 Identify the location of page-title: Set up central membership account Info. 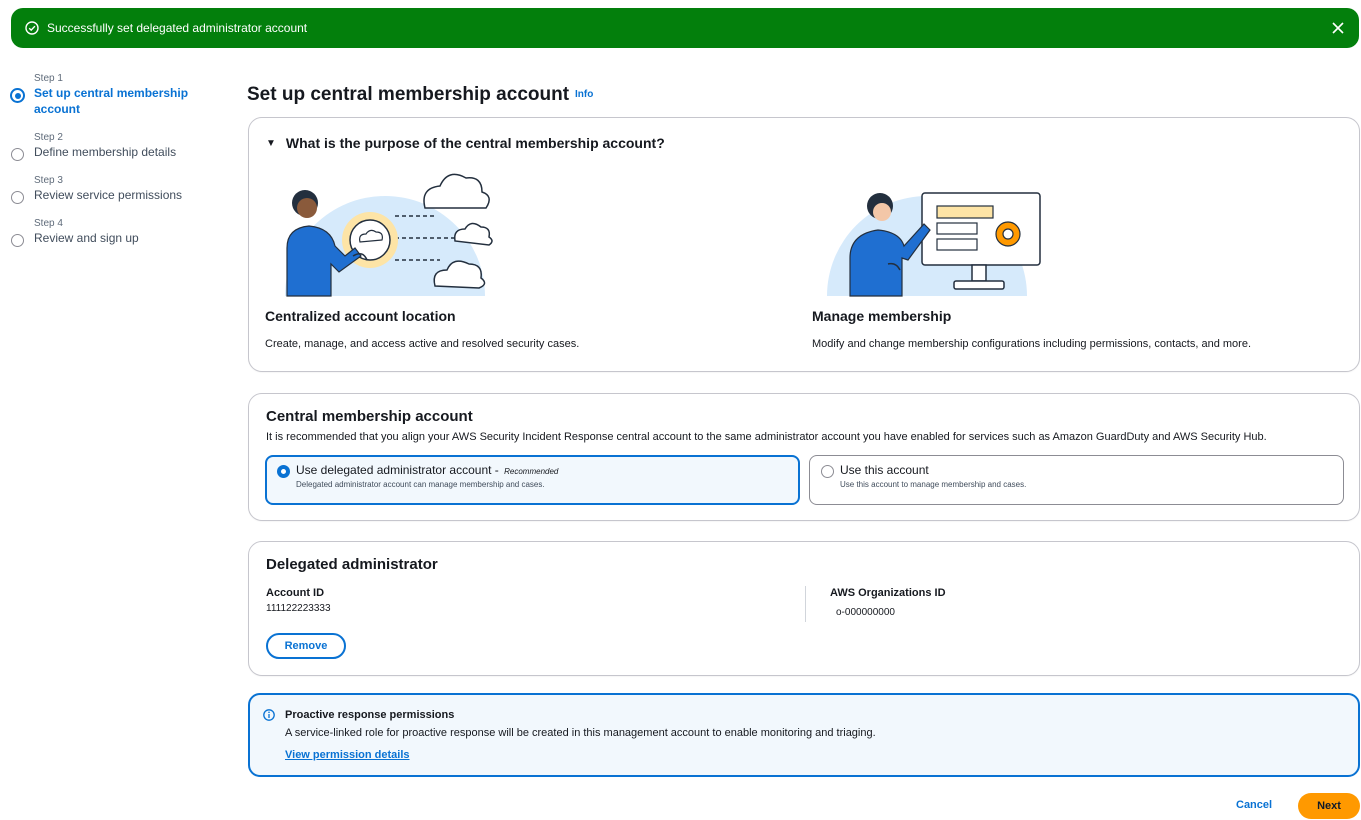
(420, 95).